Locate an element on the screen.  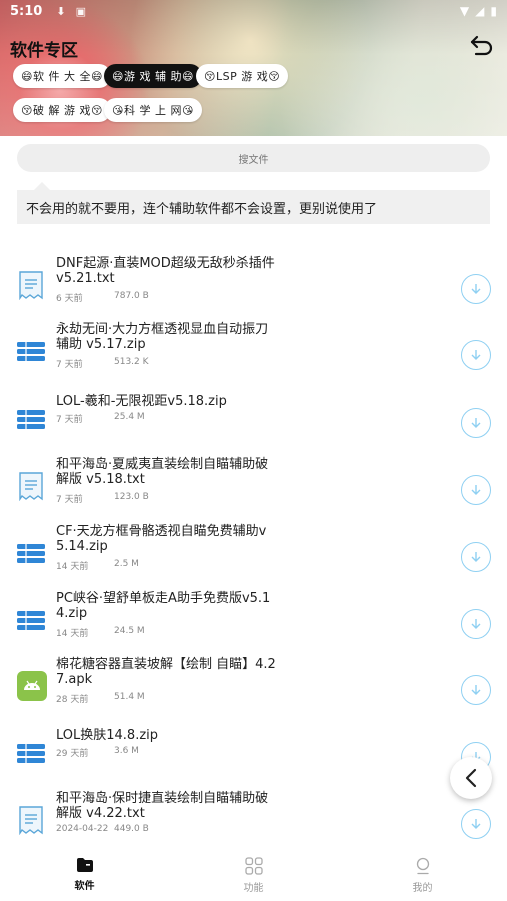
download-status-icon: ⬇ is located at coordinates (61, 11).